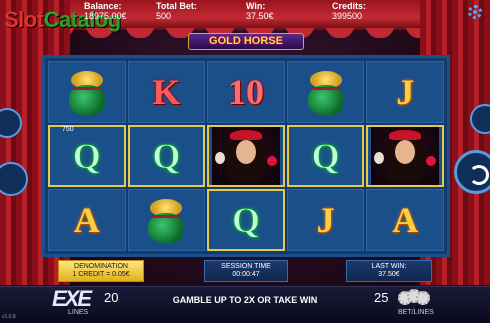 The image size is (490, 323). I want to click on session-time-box: SESSION TIME 00:00:47, so click(246, 271).